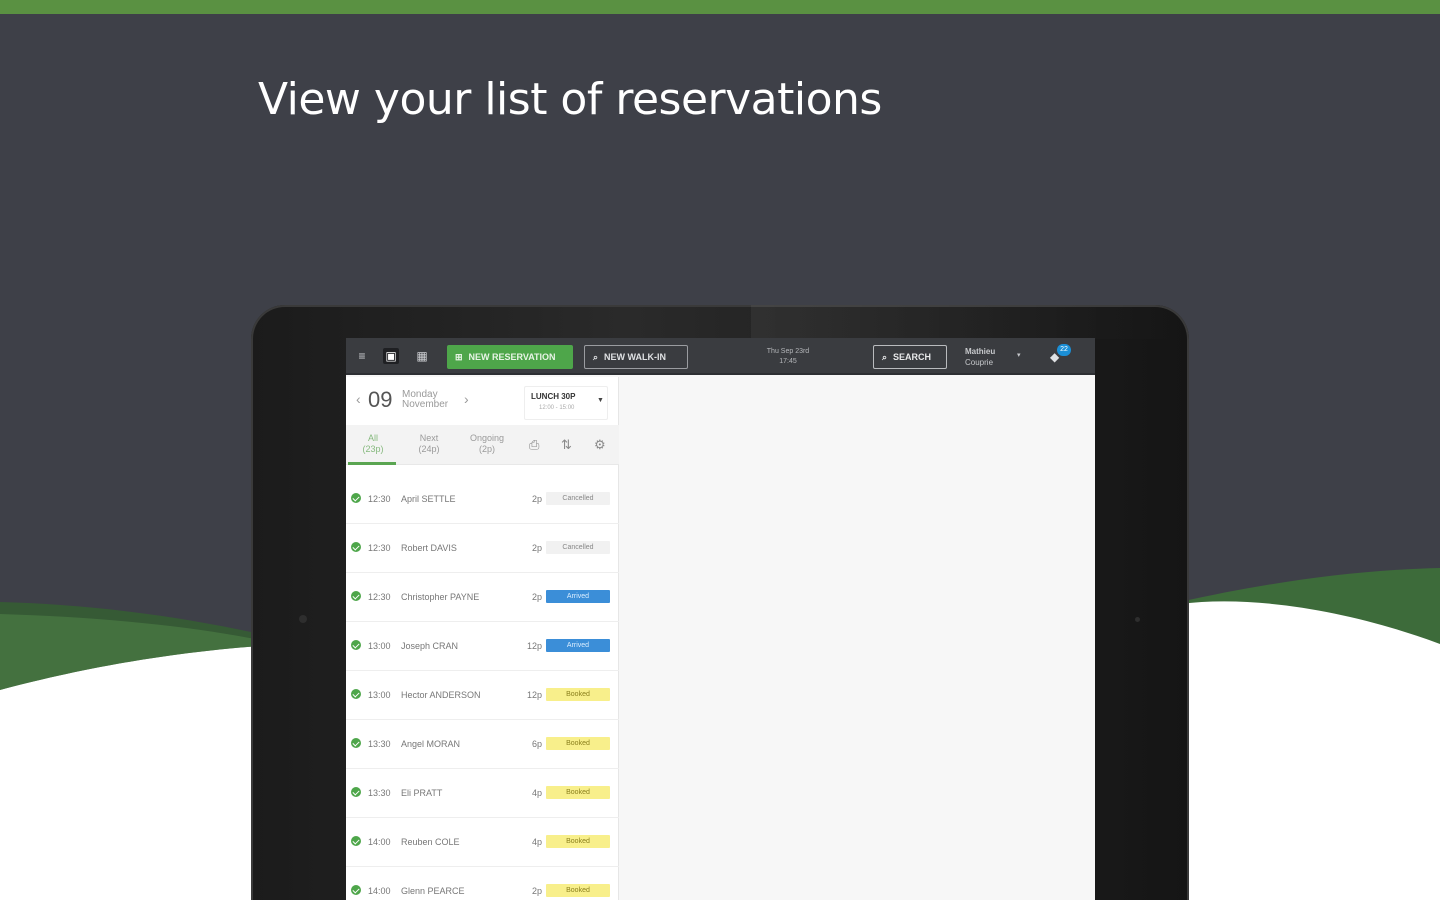  What do you see at coordinates (459, 356) in the screenshot?
I see `calendar-plus-icon: ⊞` at bounding box center [459, 356].